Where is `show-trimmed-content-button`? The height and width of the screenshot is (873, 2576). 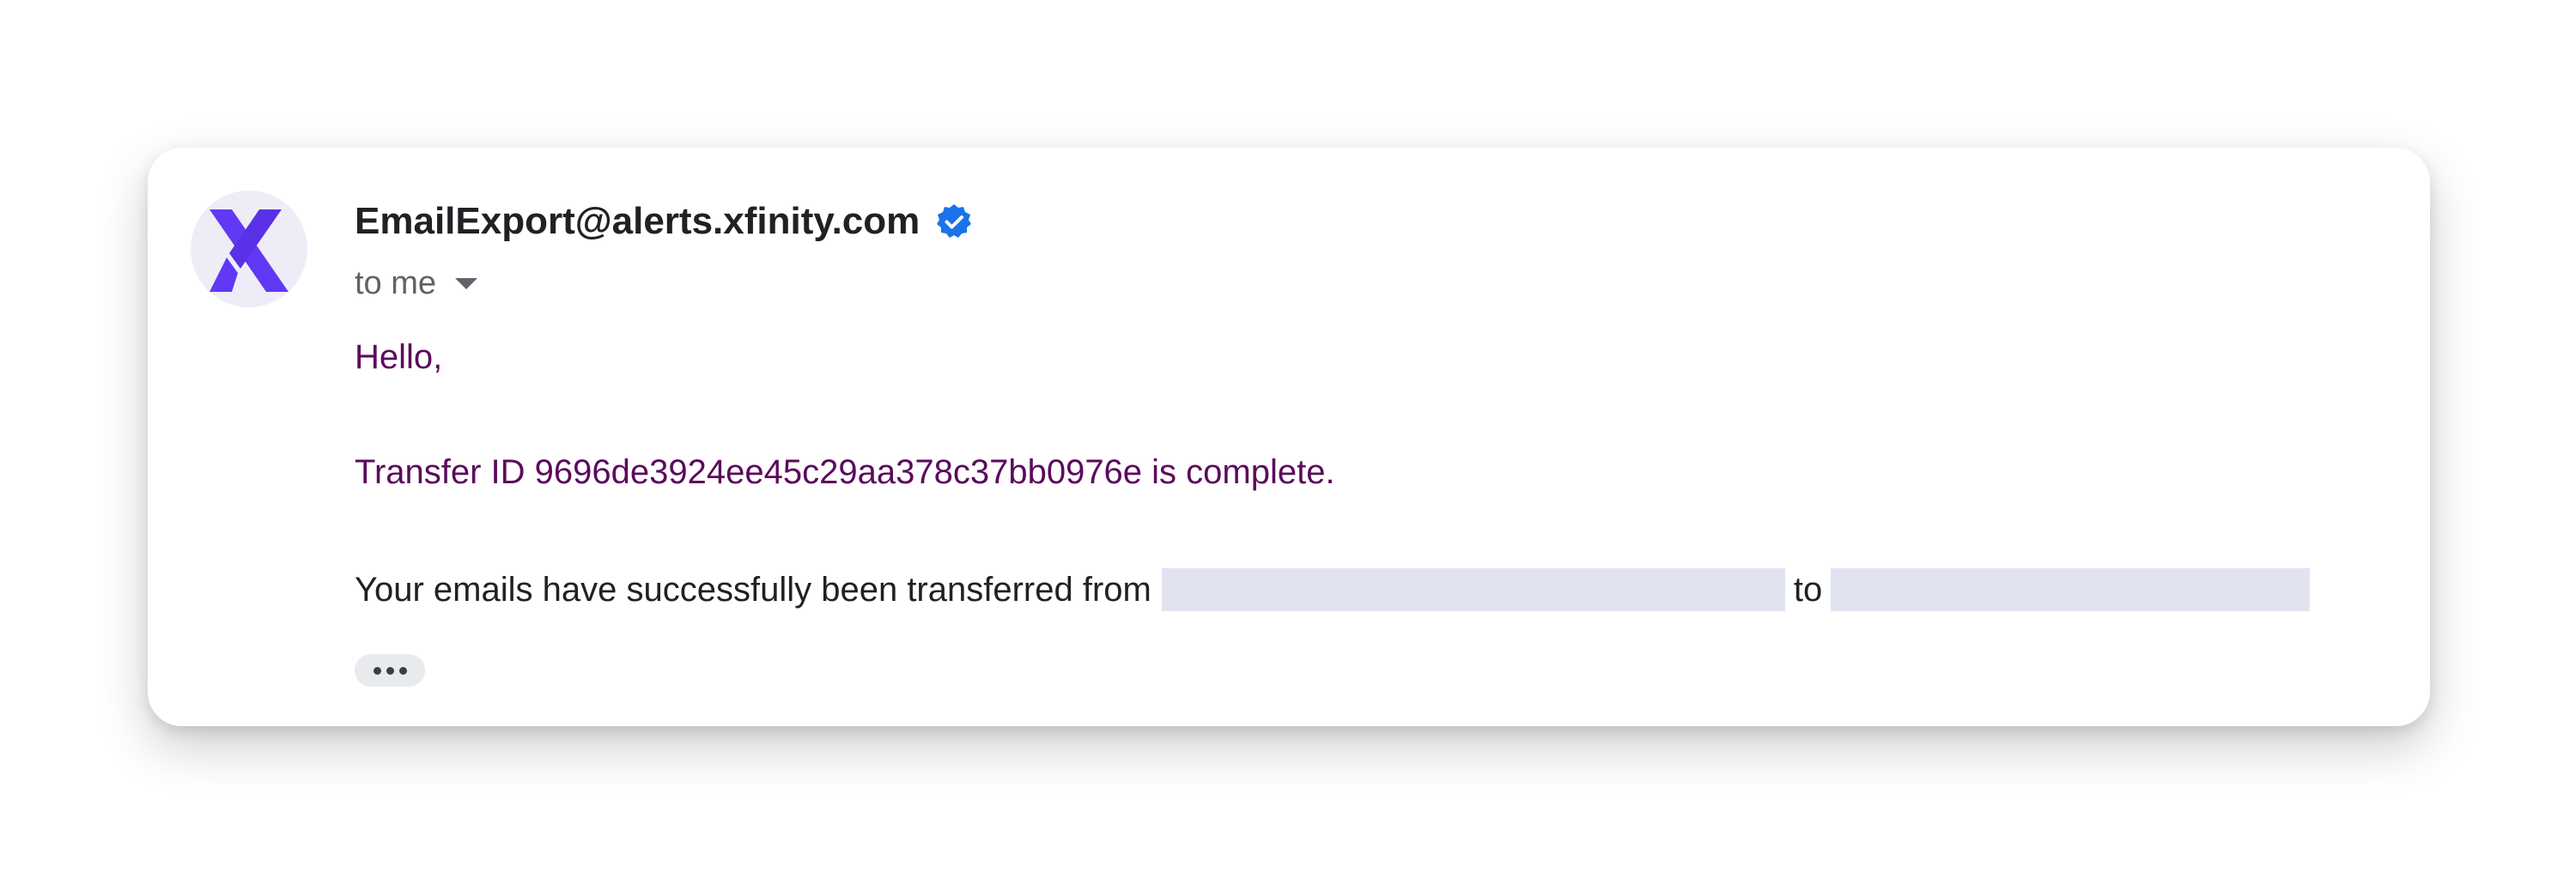
show-trimmed-content-button is located at coordinates (390, 671).